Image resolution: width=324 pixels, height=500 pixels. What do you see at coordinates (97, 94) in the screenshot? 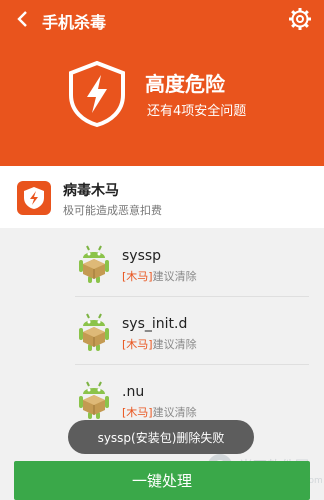
I see `shield-lightning-icon` at bounding box center [97, 94].